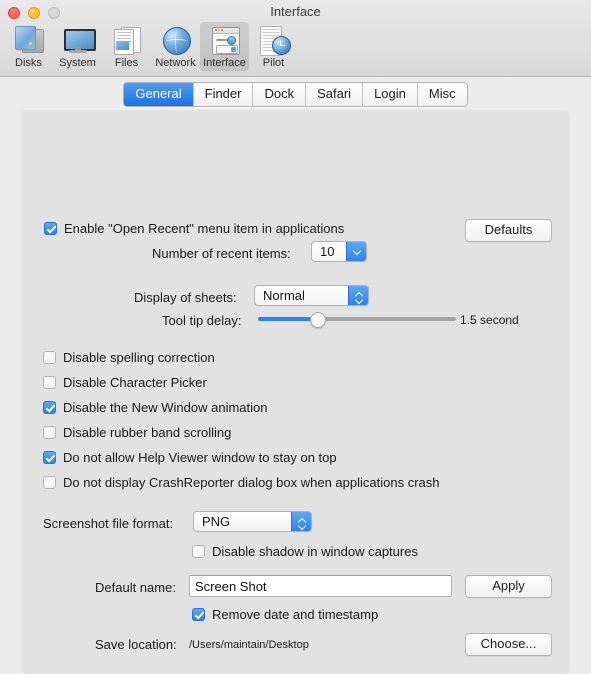  I want to click on toolbar-label-system: System, so click(77, 63).